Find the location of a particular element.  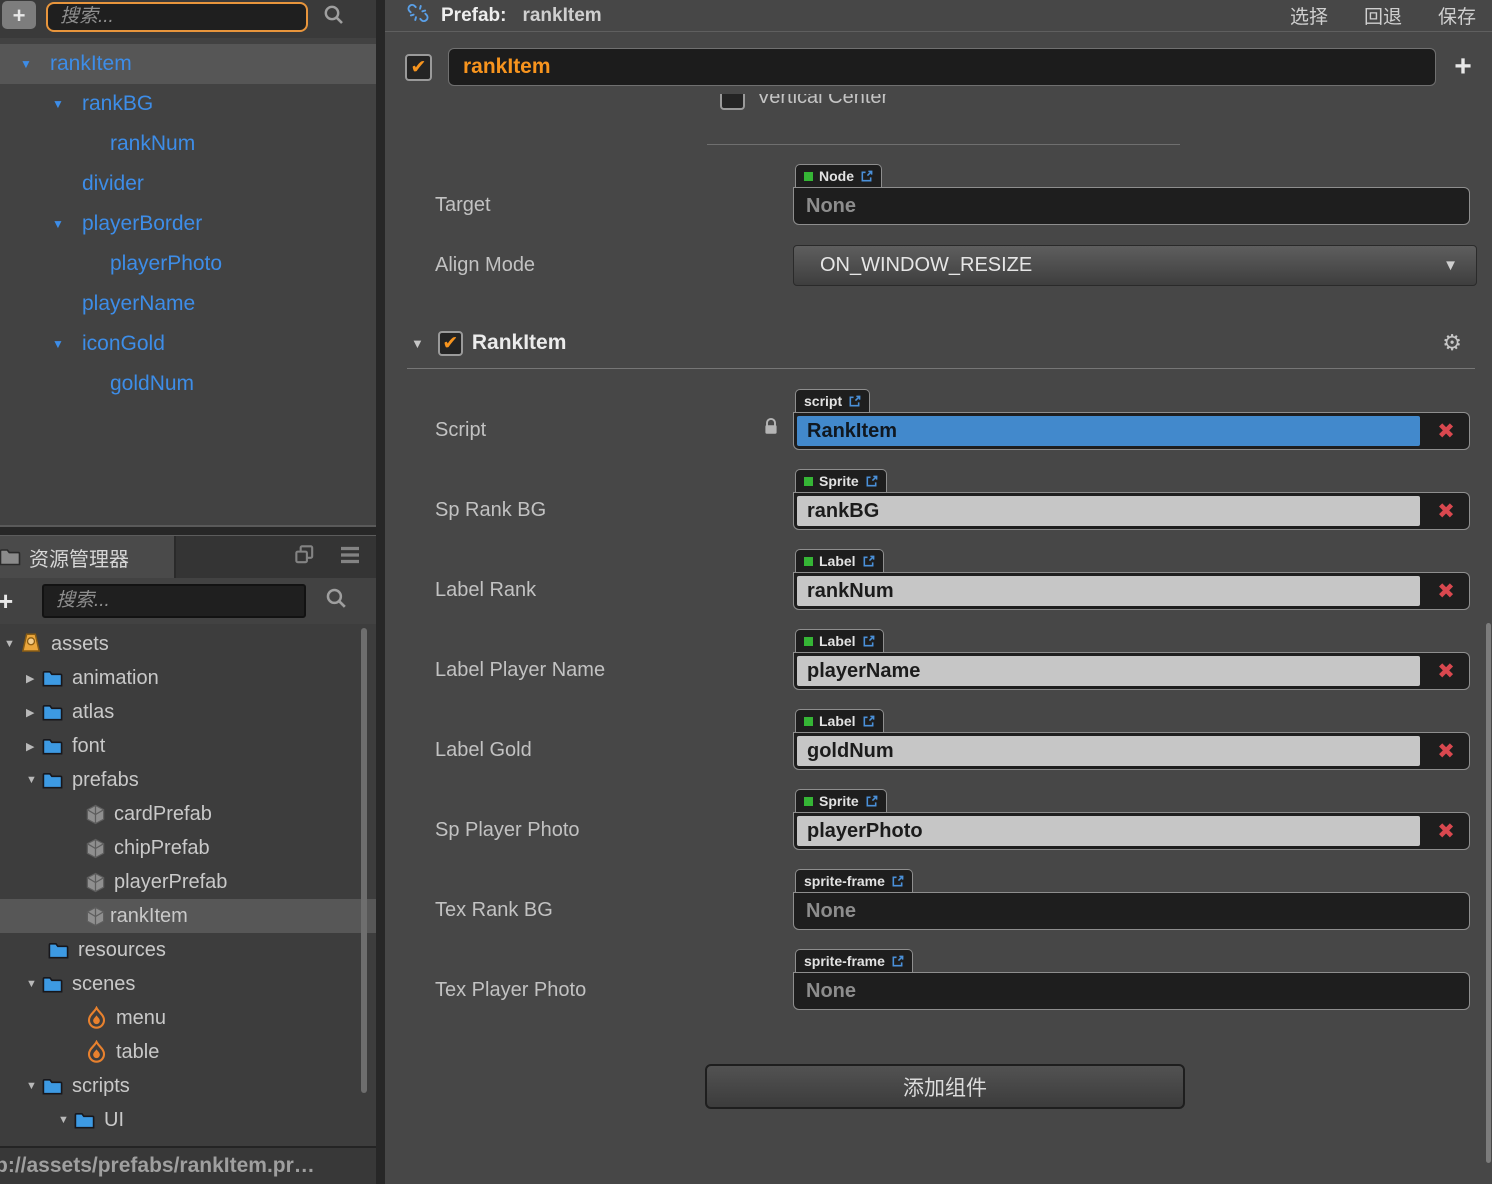

script-reference-field: RankItem ✖ is located at coordinates (1131, 431).